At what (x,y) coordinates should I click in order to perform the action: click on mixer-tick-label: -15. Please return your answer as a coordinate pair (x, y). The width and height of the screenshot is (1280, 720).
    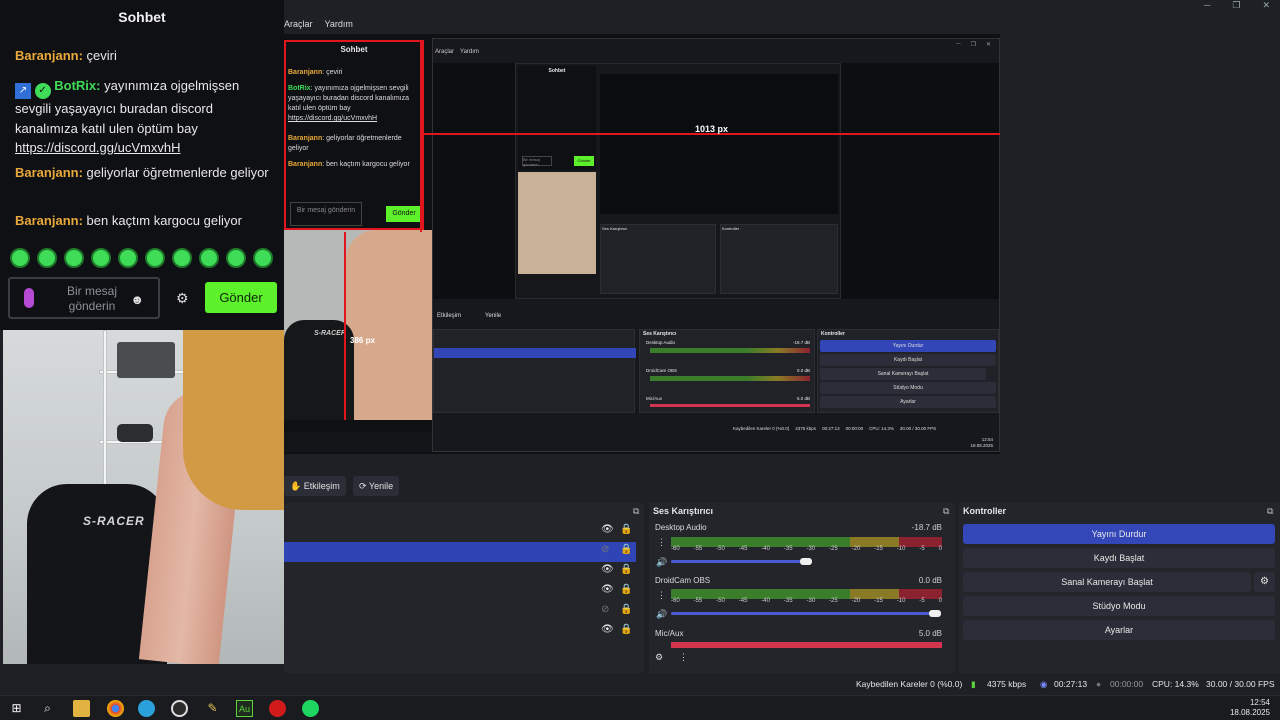
    Looking at the image, I should click on (878, 601).